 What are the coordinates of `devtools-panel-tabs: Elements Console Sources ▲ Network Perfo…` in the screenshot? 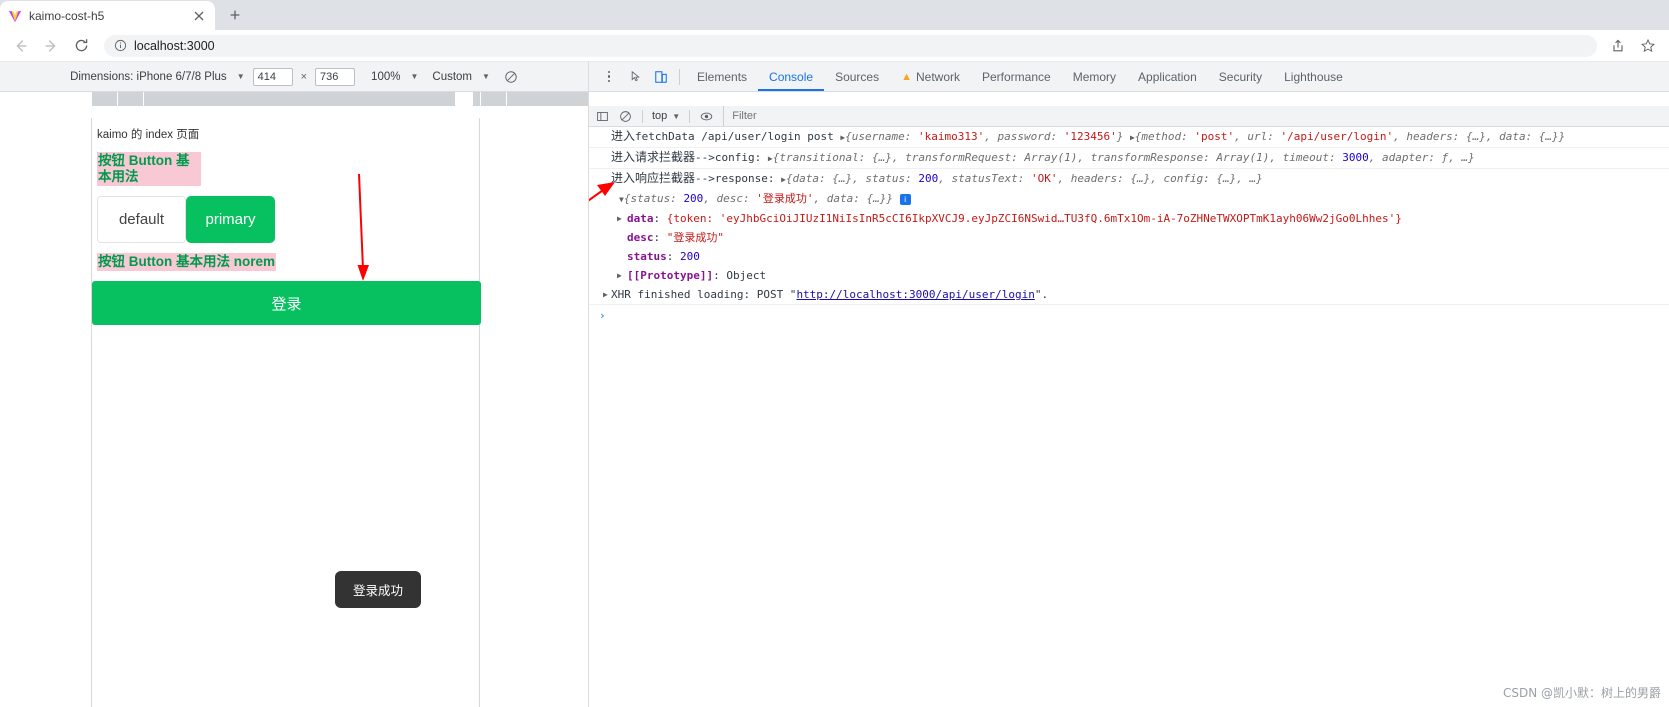 It's located at (1020, 76).